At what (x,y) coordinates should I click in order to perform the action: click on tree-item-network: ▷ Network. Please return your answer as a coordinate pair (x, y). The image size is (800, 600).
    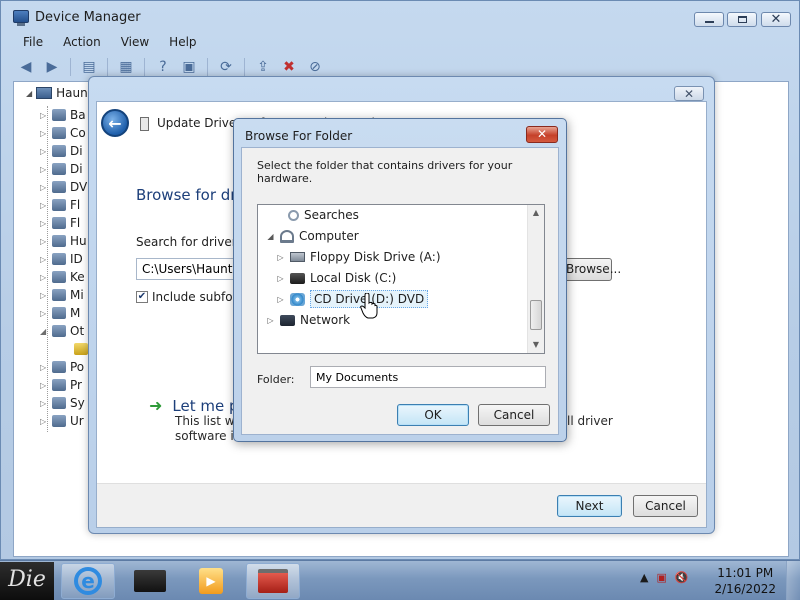
    Looking at the image, I should click on (308, 320).